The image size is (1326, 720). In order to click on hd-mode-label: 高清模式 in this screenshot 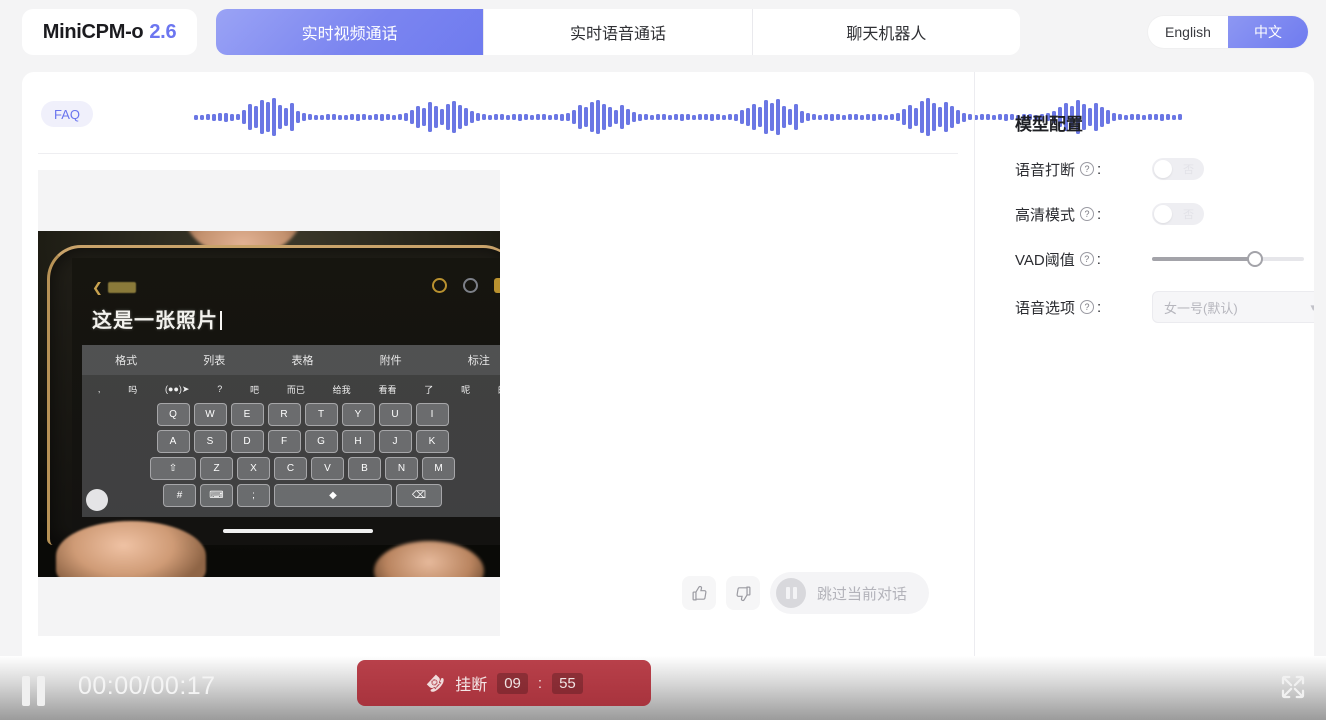, I will do `click(1045, 215)`.